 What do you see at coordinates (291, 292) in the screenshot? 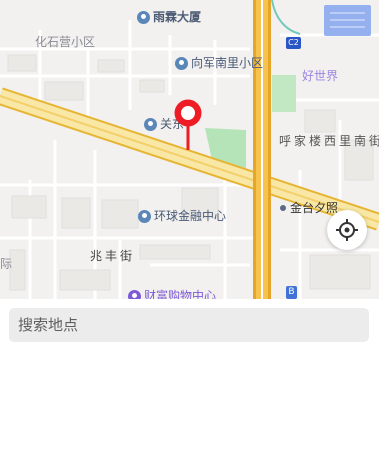
I see `bus-stop-badge: B` at bounding box center [291, 292].